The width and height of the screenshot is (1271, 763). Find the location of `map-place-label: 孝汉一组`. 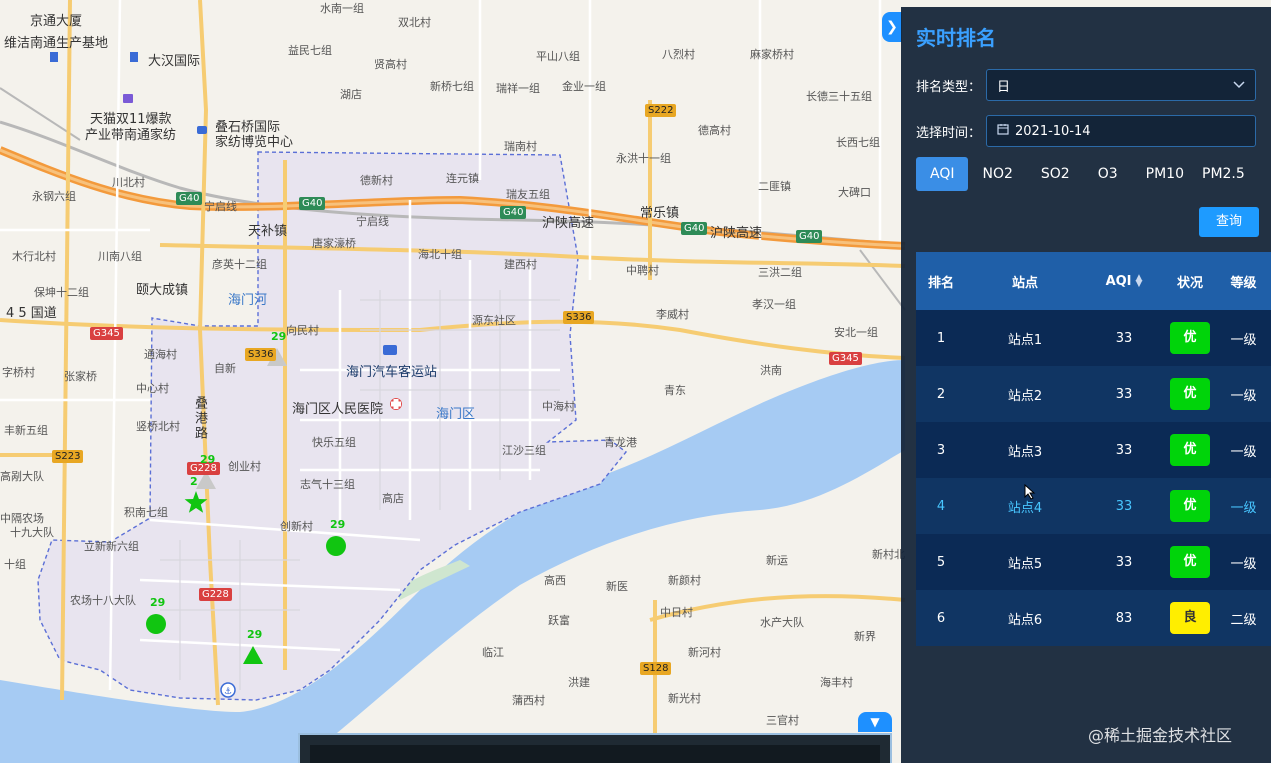

map-place-label: 孝汉一组 is located at coordinates (774, 304).